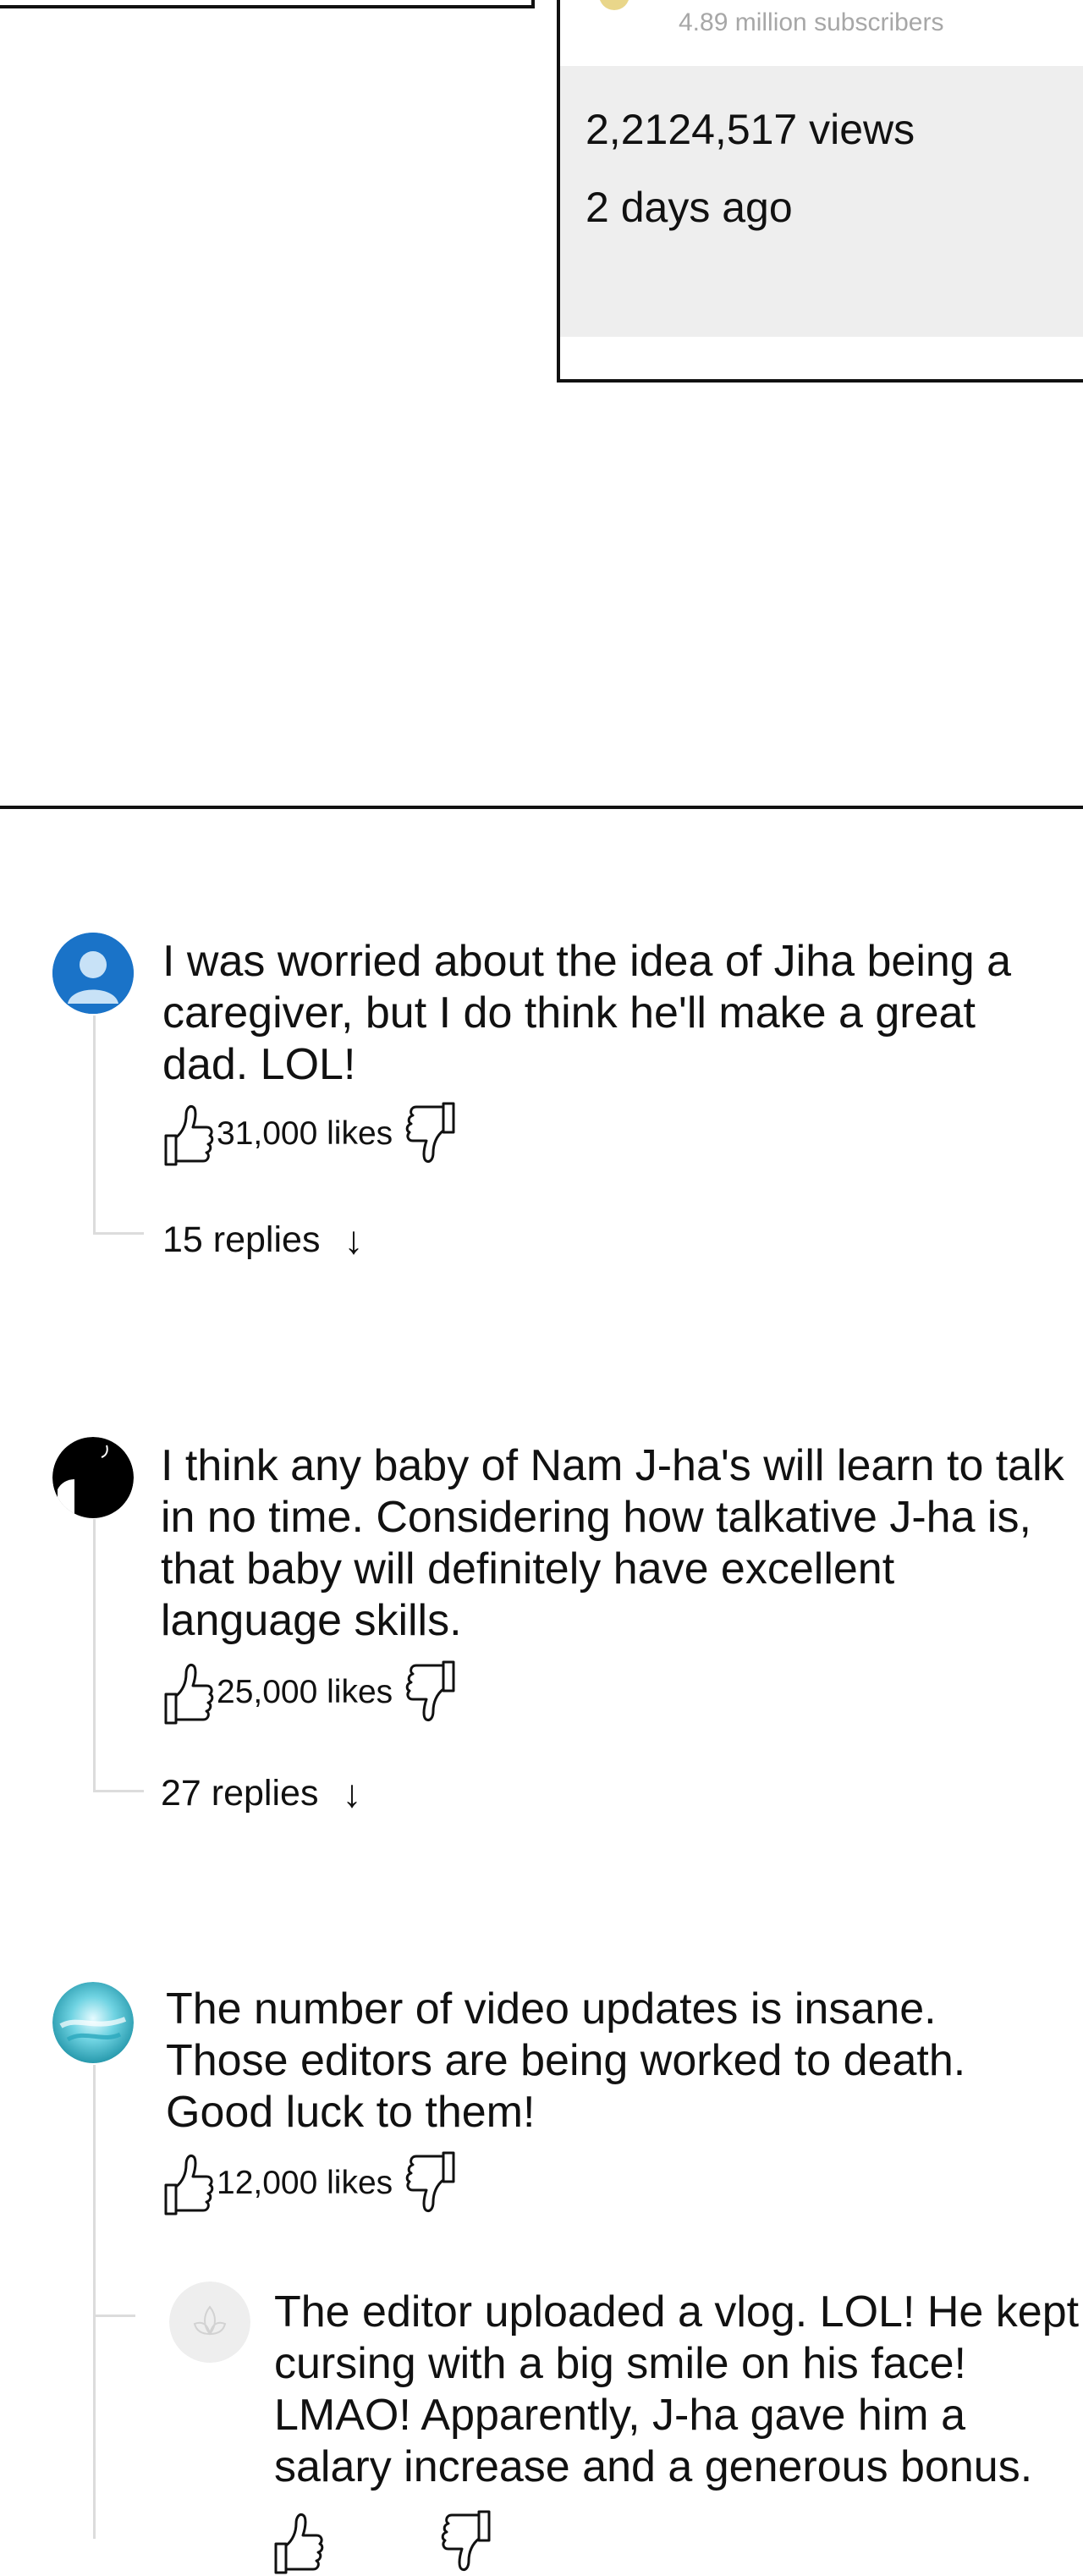 The height and width of the screenshot is (2576, 1083). What do you see at coordinates (382, 2542) in the screenshot?
I see `reply-like-row` at bounding box center [382, 2542].